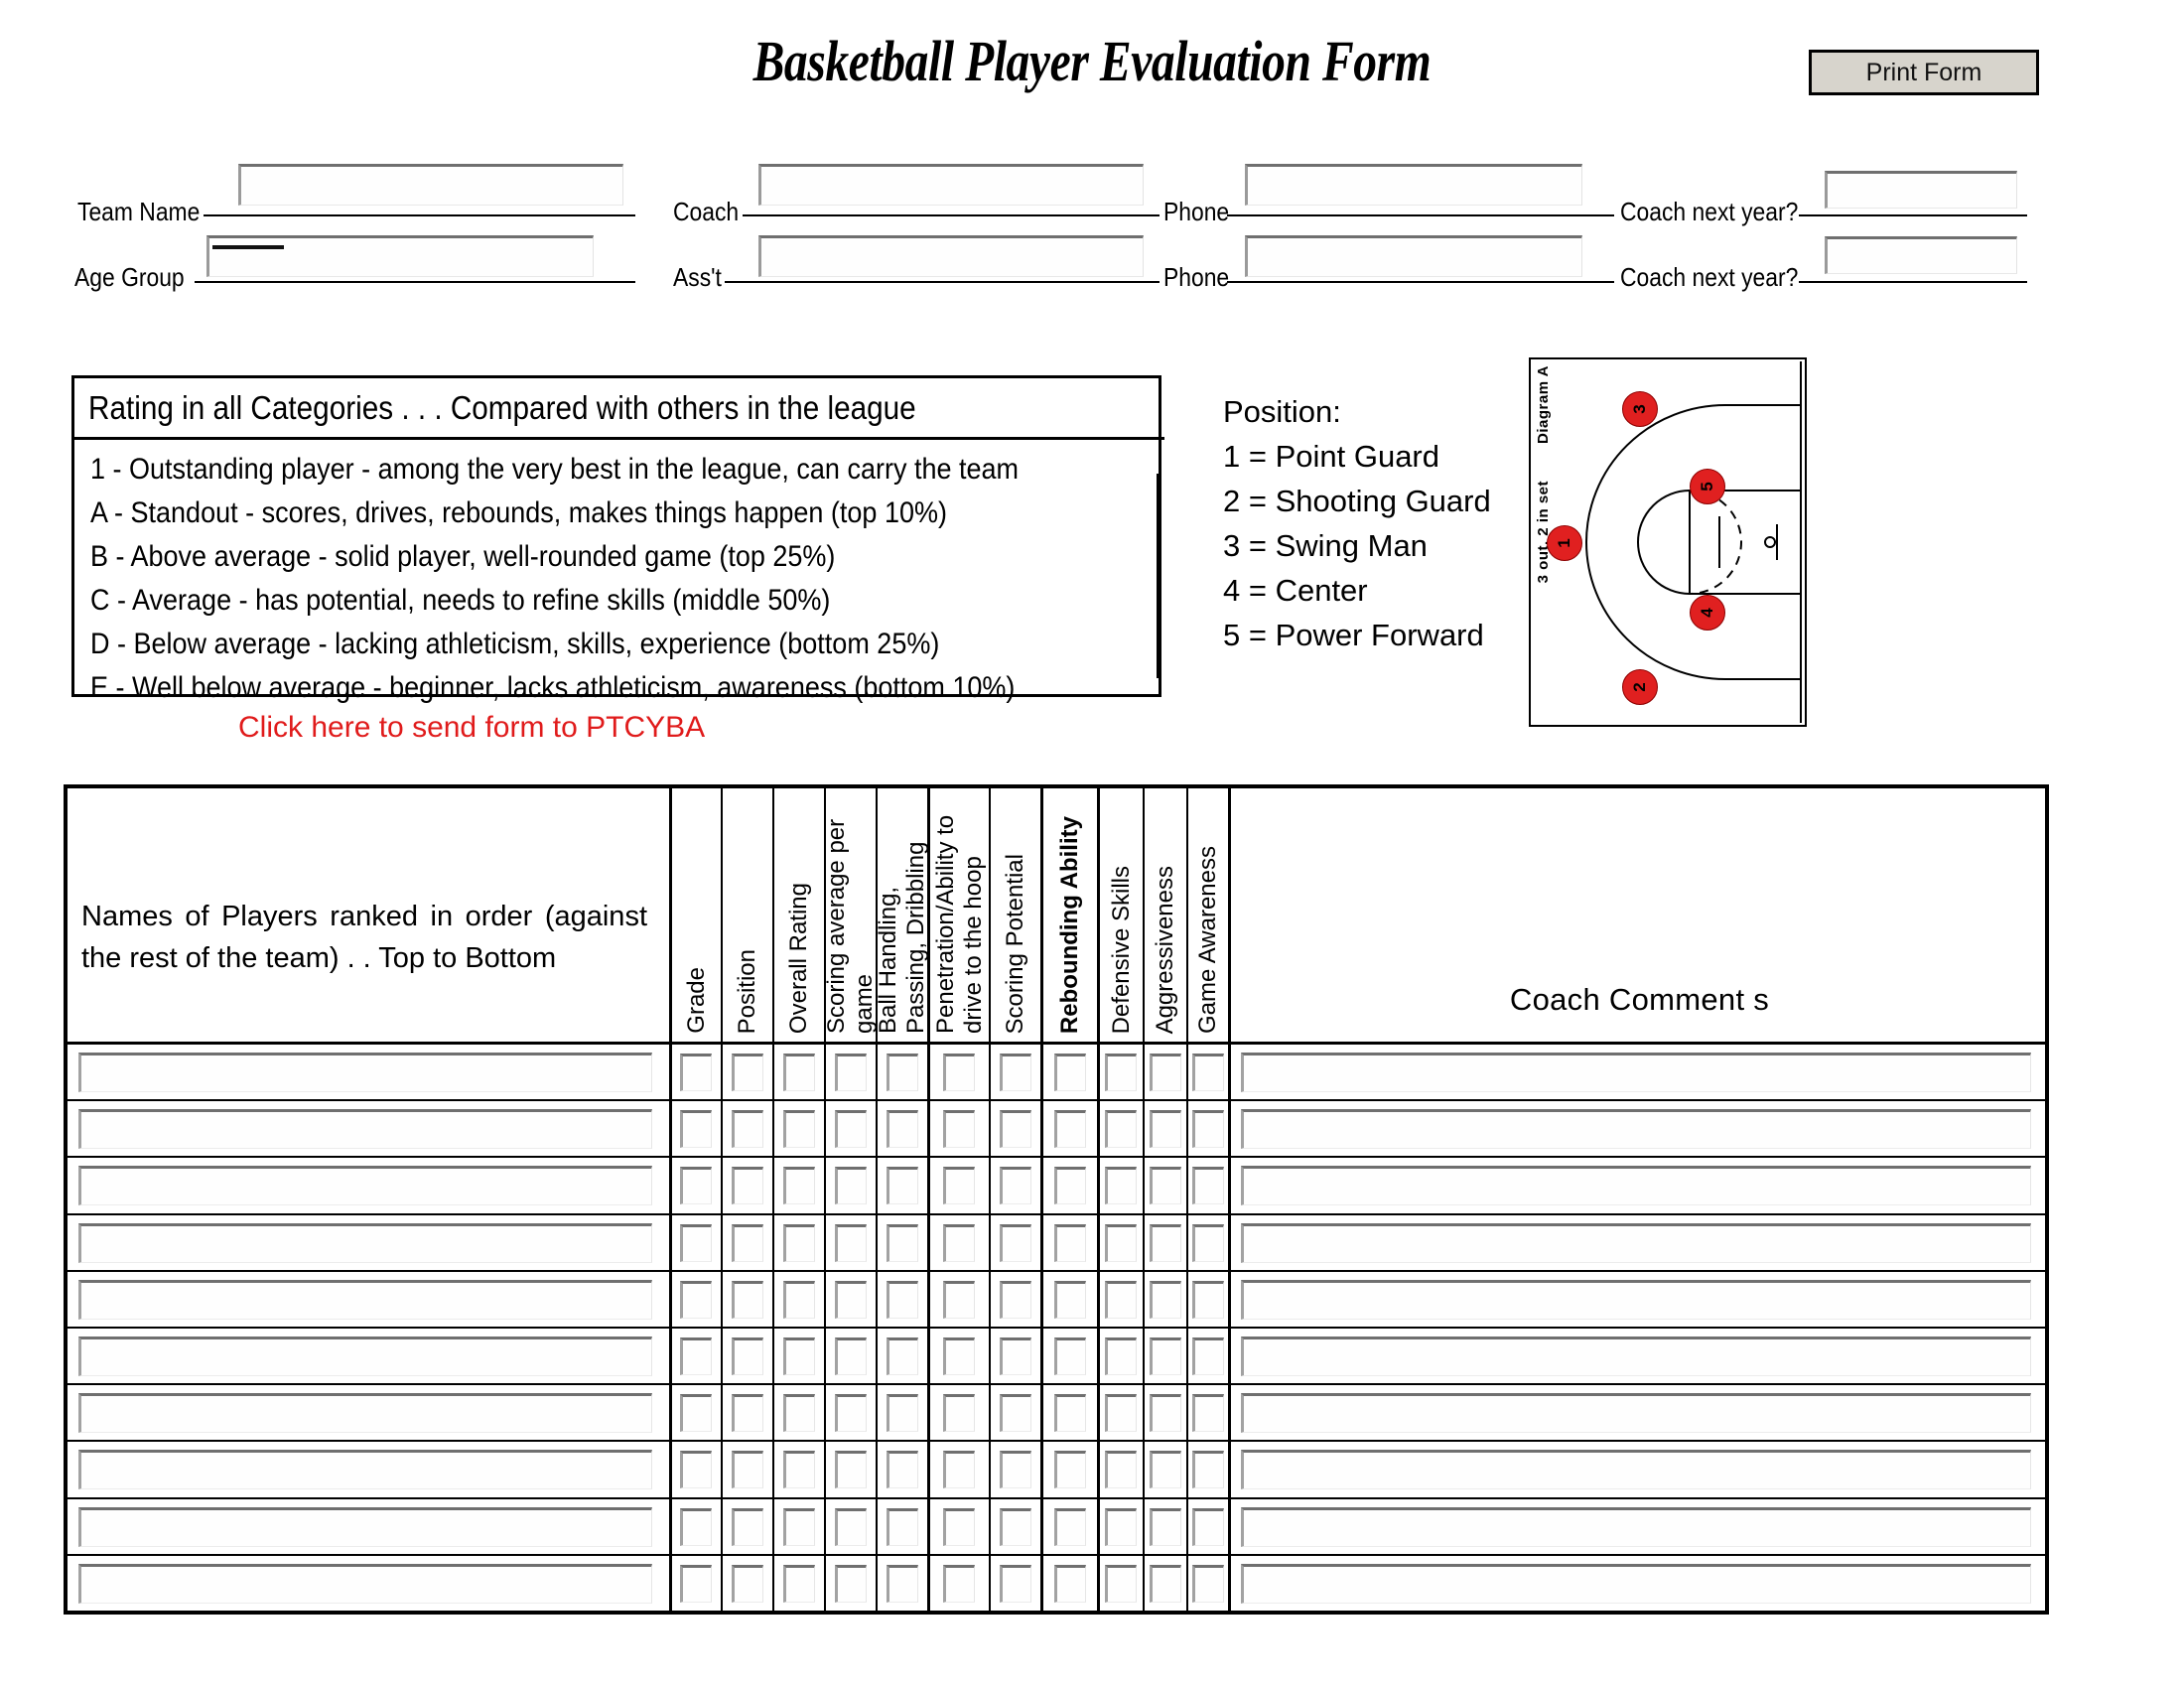 This screenshot has height=1688, width=2184. I want to click on asst-input, so click(951, 256).